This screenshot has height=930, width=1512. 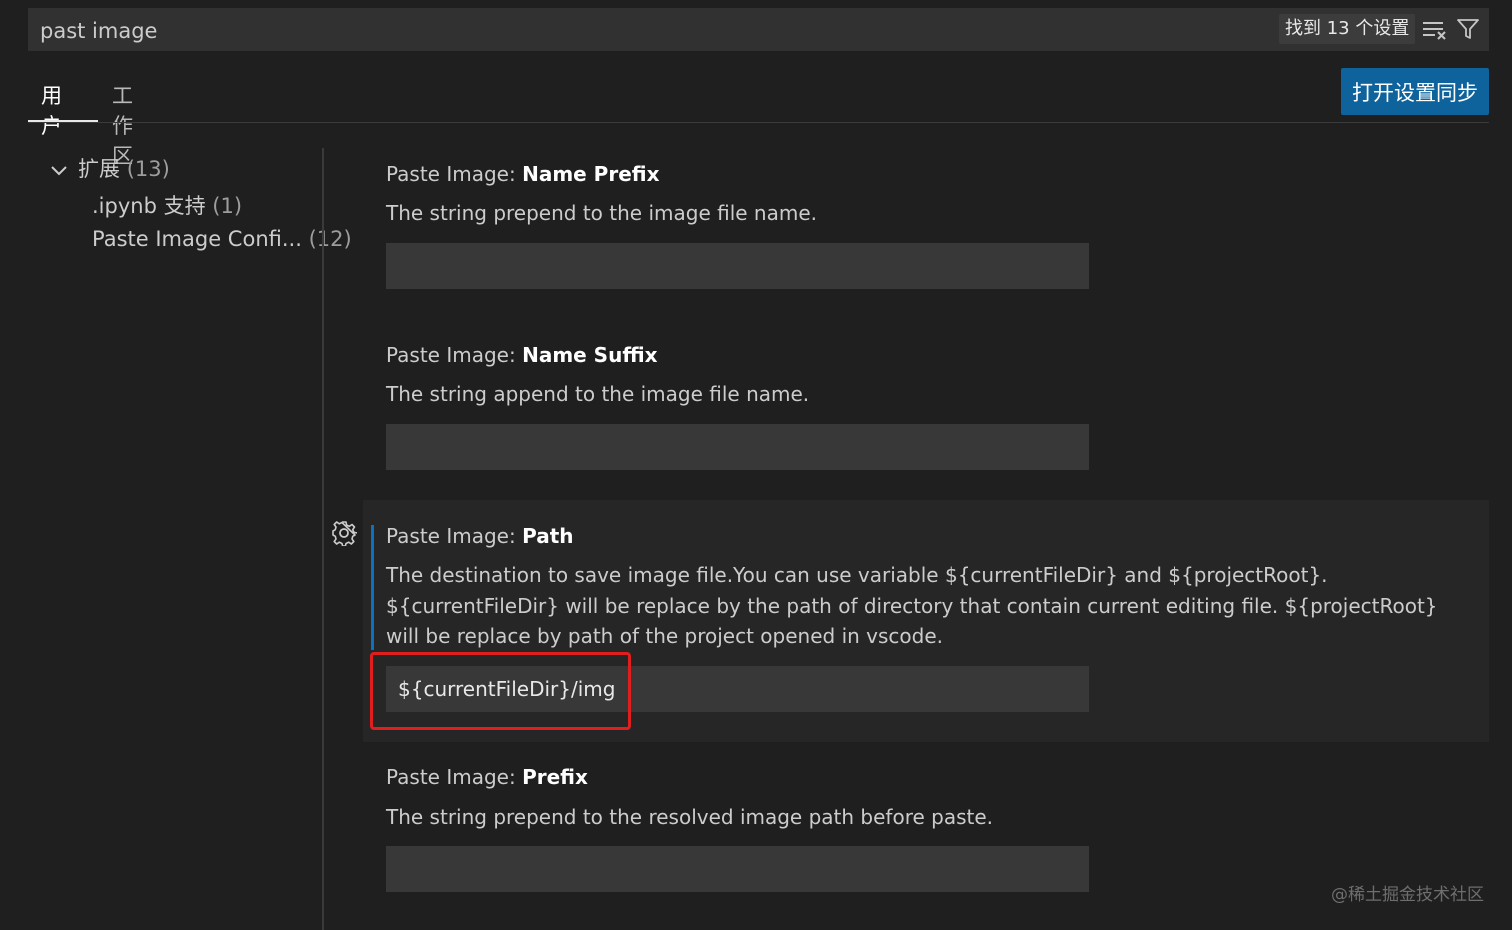 What do you see at coordinates (1415, 91) in the screenshot?
I see `open-settings-sync-button: 打开设置同步` at bounding box center [1415, 91].